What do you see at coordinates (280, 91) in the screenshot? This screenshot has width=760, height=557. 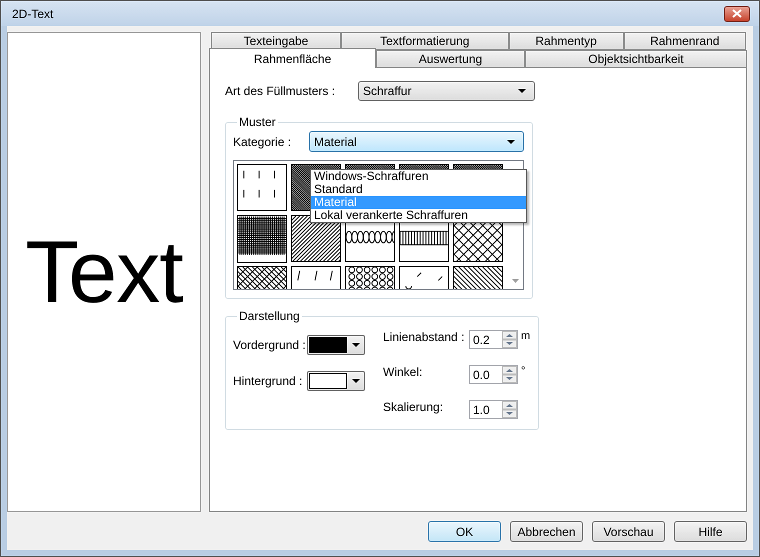 I see `field-label: Art des Füllmusters :` at bounding box center [280, 91].